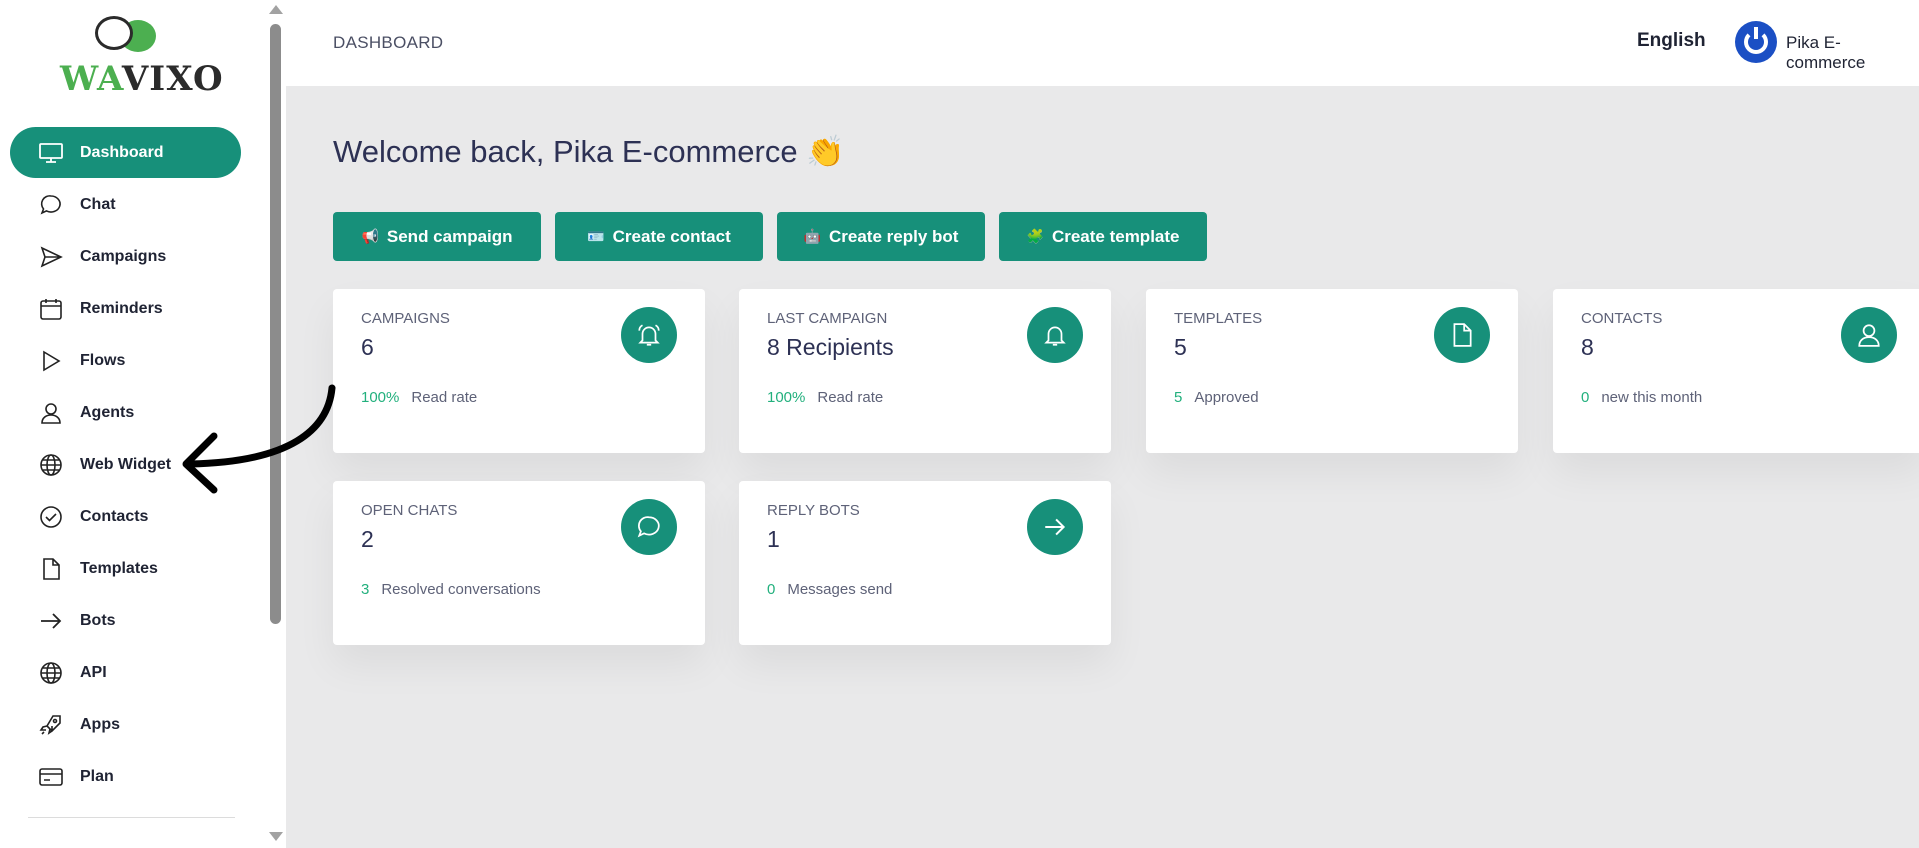 The height and width of the screenshot is (848, 1919). I want to click on user-name: Pika E-commerce, so click(1852, 53).